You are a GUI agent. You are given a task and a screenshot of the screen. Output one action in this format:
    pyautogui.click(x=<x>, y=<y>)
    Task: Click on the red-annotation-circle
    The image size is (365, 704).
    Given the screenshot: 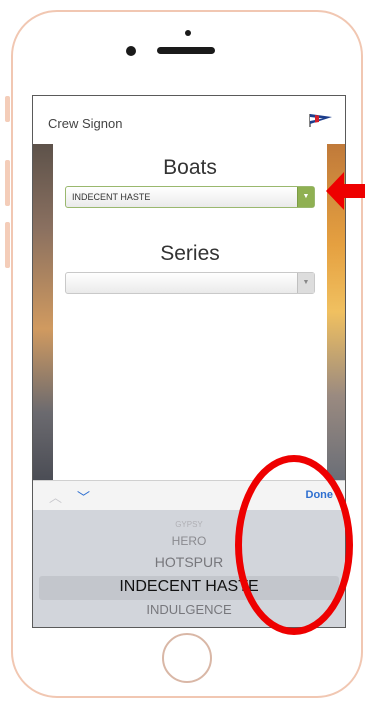 What is the action you would take?
    pyautogui.click(x=294, y=545)
    